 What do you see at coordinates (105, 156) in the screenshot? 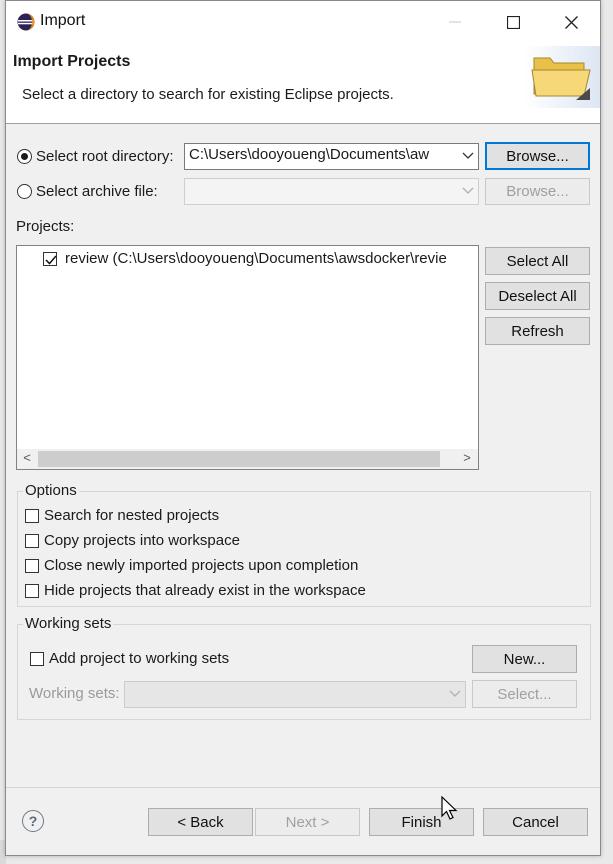
I see `root-directory-label: Select root directory:` at bounding box center [105, 156].